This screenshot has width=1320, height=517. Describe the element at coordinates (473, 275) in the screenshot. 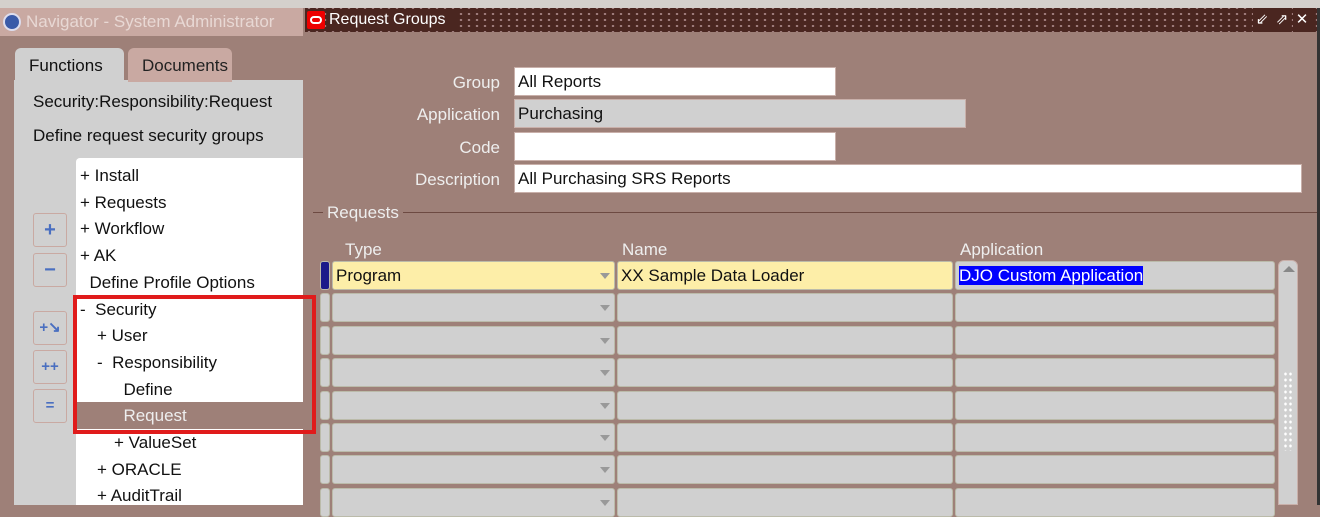

I see `type-cell: Program` at that location.